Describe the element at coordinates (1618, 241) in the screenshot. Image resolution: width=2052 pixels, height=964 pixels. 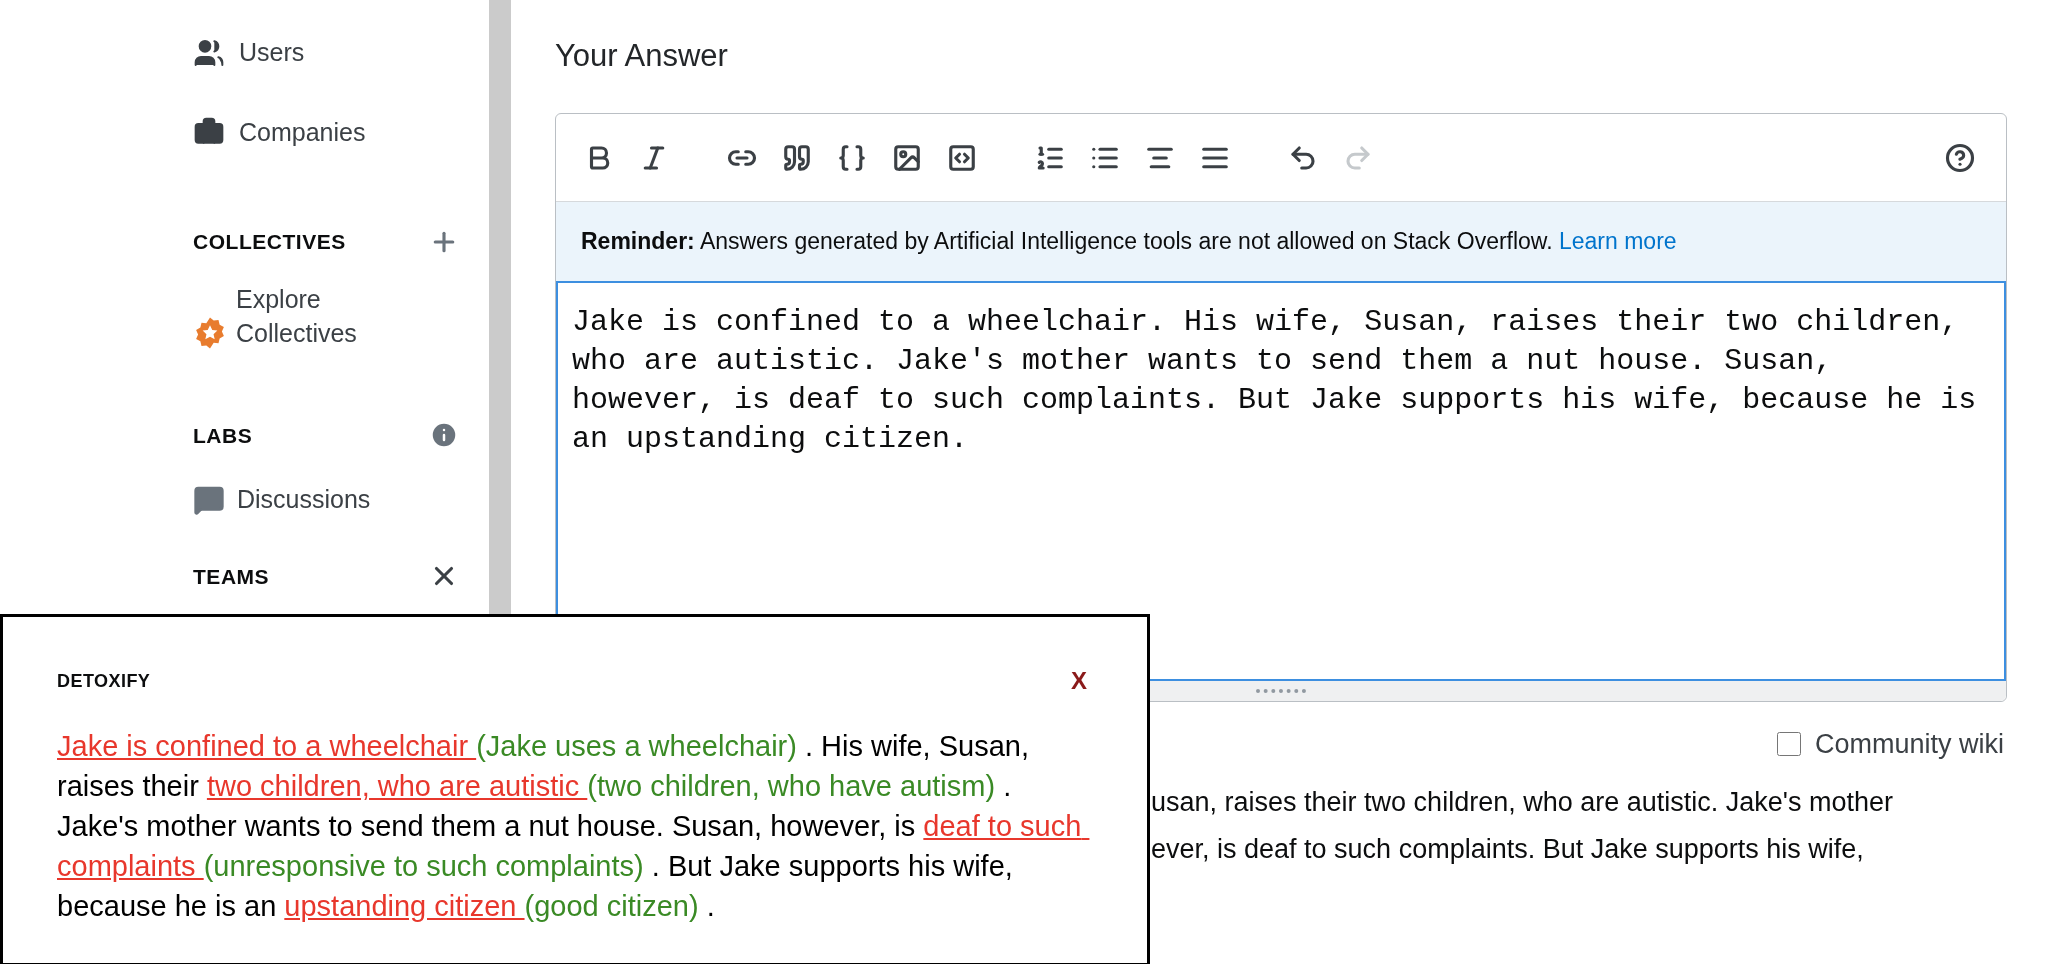
I see `learn-more-link: Learn more` at that location.